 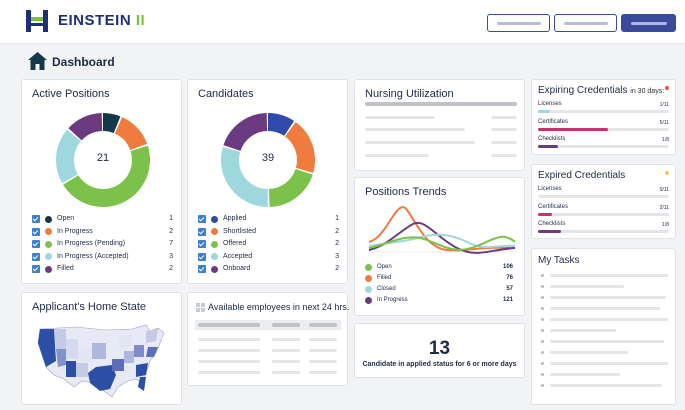 I want to click on legend-item-open: Open 1, so click(x=102, y=219).